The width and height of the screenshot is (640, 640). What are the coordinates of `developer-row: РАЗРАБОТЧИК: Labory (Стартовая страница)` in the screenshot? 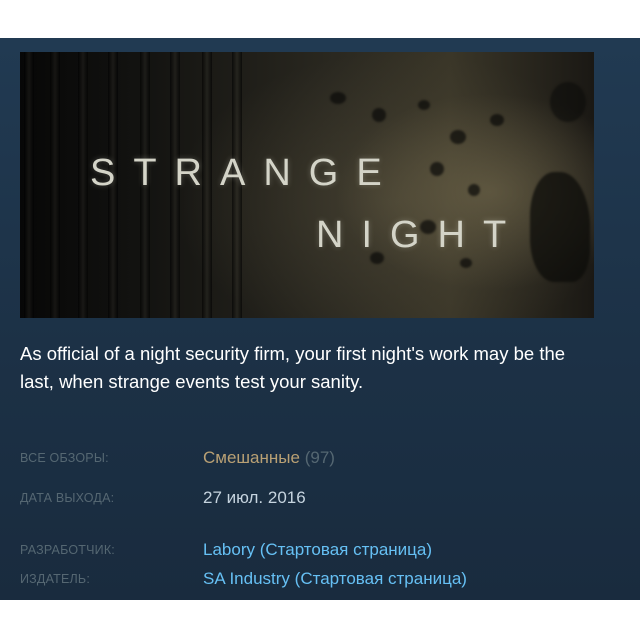 It's located at (310, 550).